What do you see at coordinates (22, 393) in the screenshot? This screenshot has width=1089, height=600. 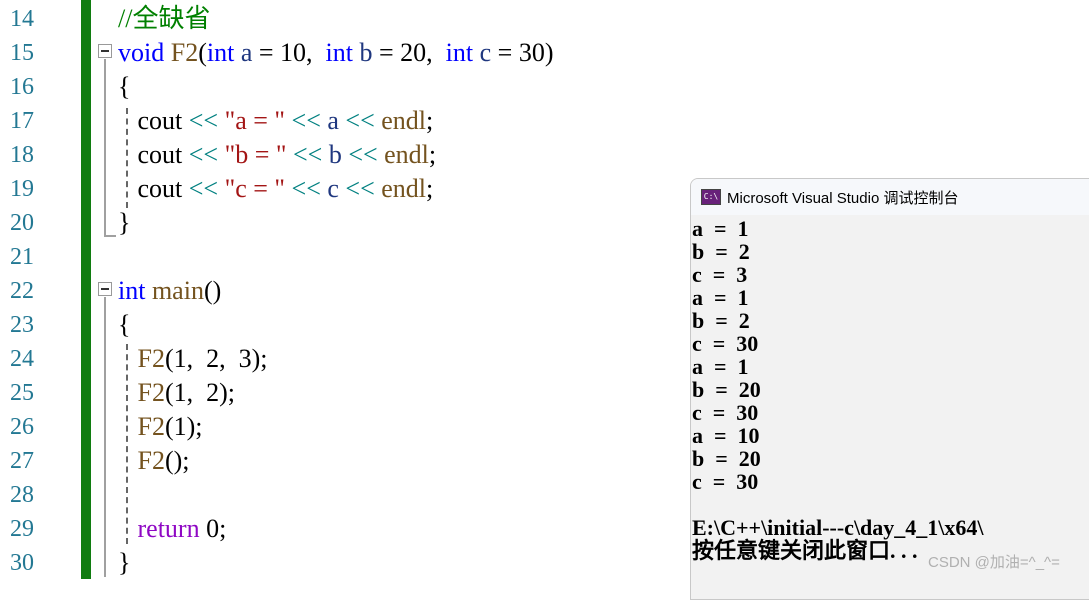 I see `line-number: 25` at bounding box center [22, 393].